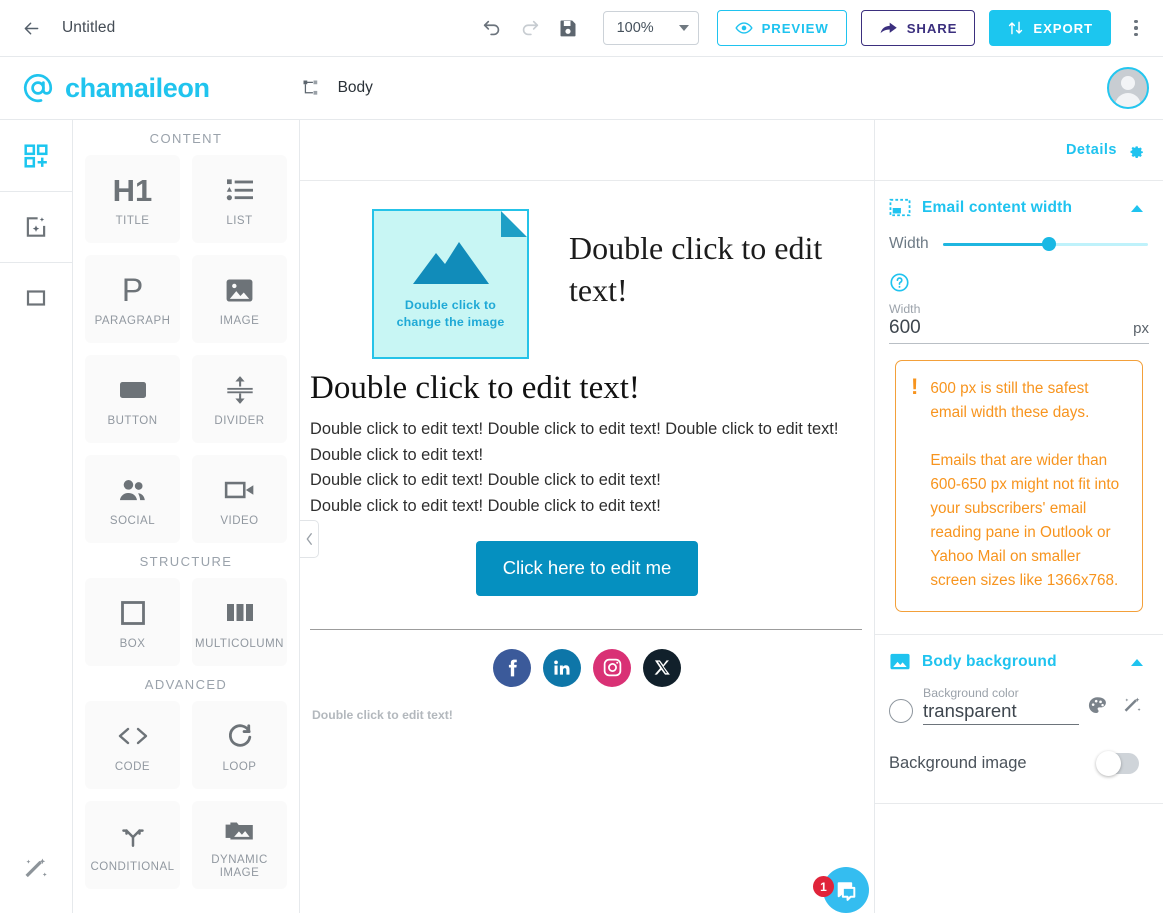 The image size is (1163, 913). What do you see at coordinates (36, 869) in the screenshot?
I see `rail-magic-wand` at bounding box center [36, 869].